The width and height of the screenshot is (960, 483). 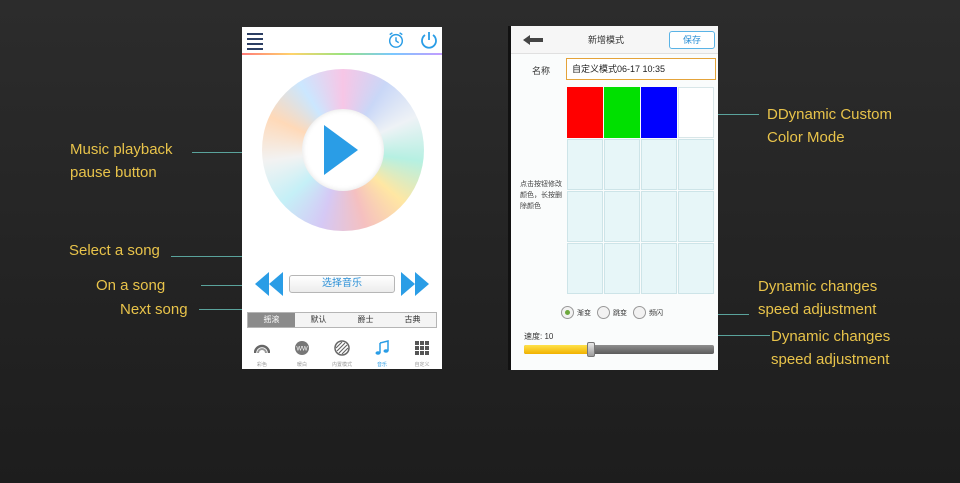 I want to click on music-screen: 选择音乐 摇滚 默认 爵士 古典 彩色 WW 暖白 内置模式 音乐 自定义, so click(x=342, y=198).